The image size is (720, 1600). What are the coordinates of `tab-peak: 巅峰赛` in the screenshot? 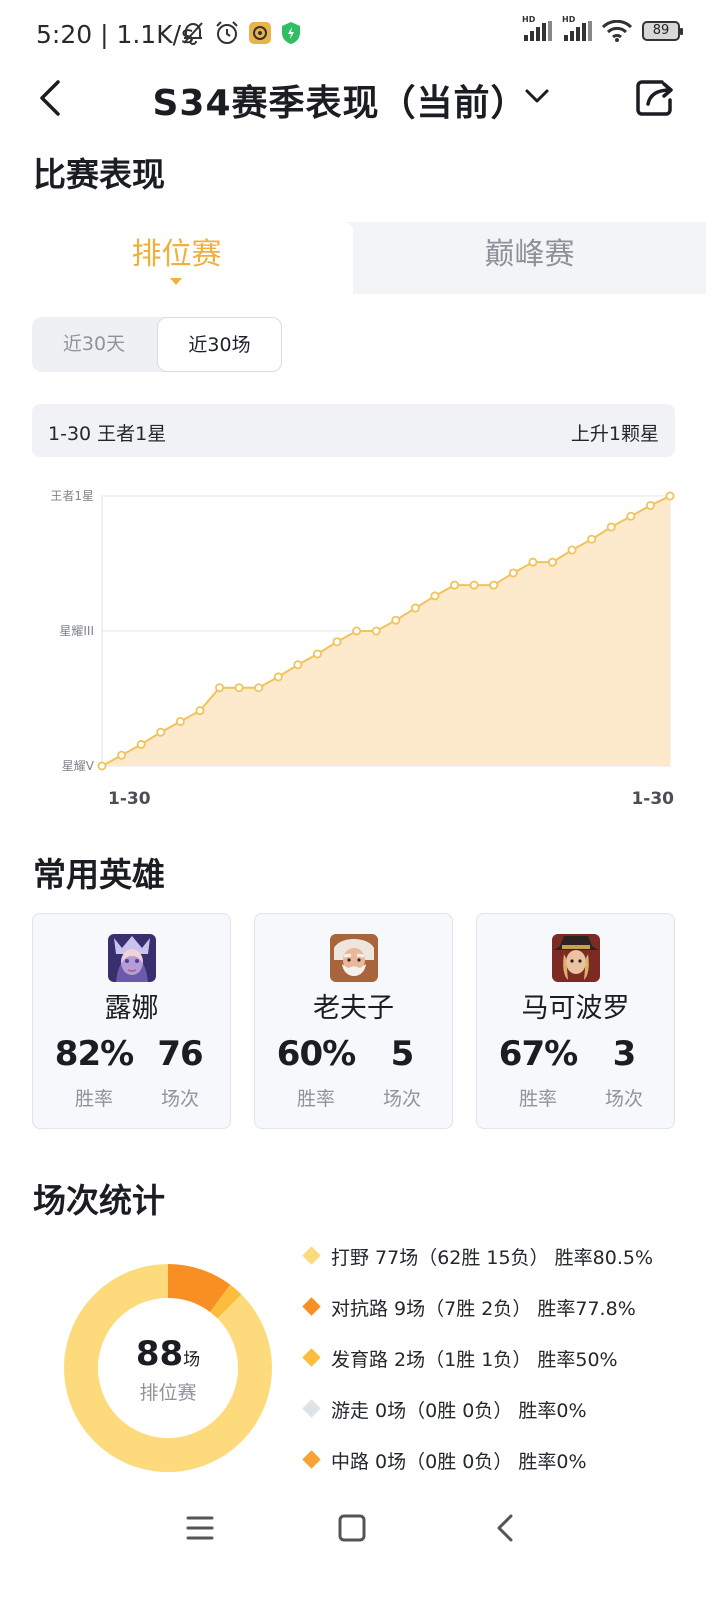 It's located at (529, 258).